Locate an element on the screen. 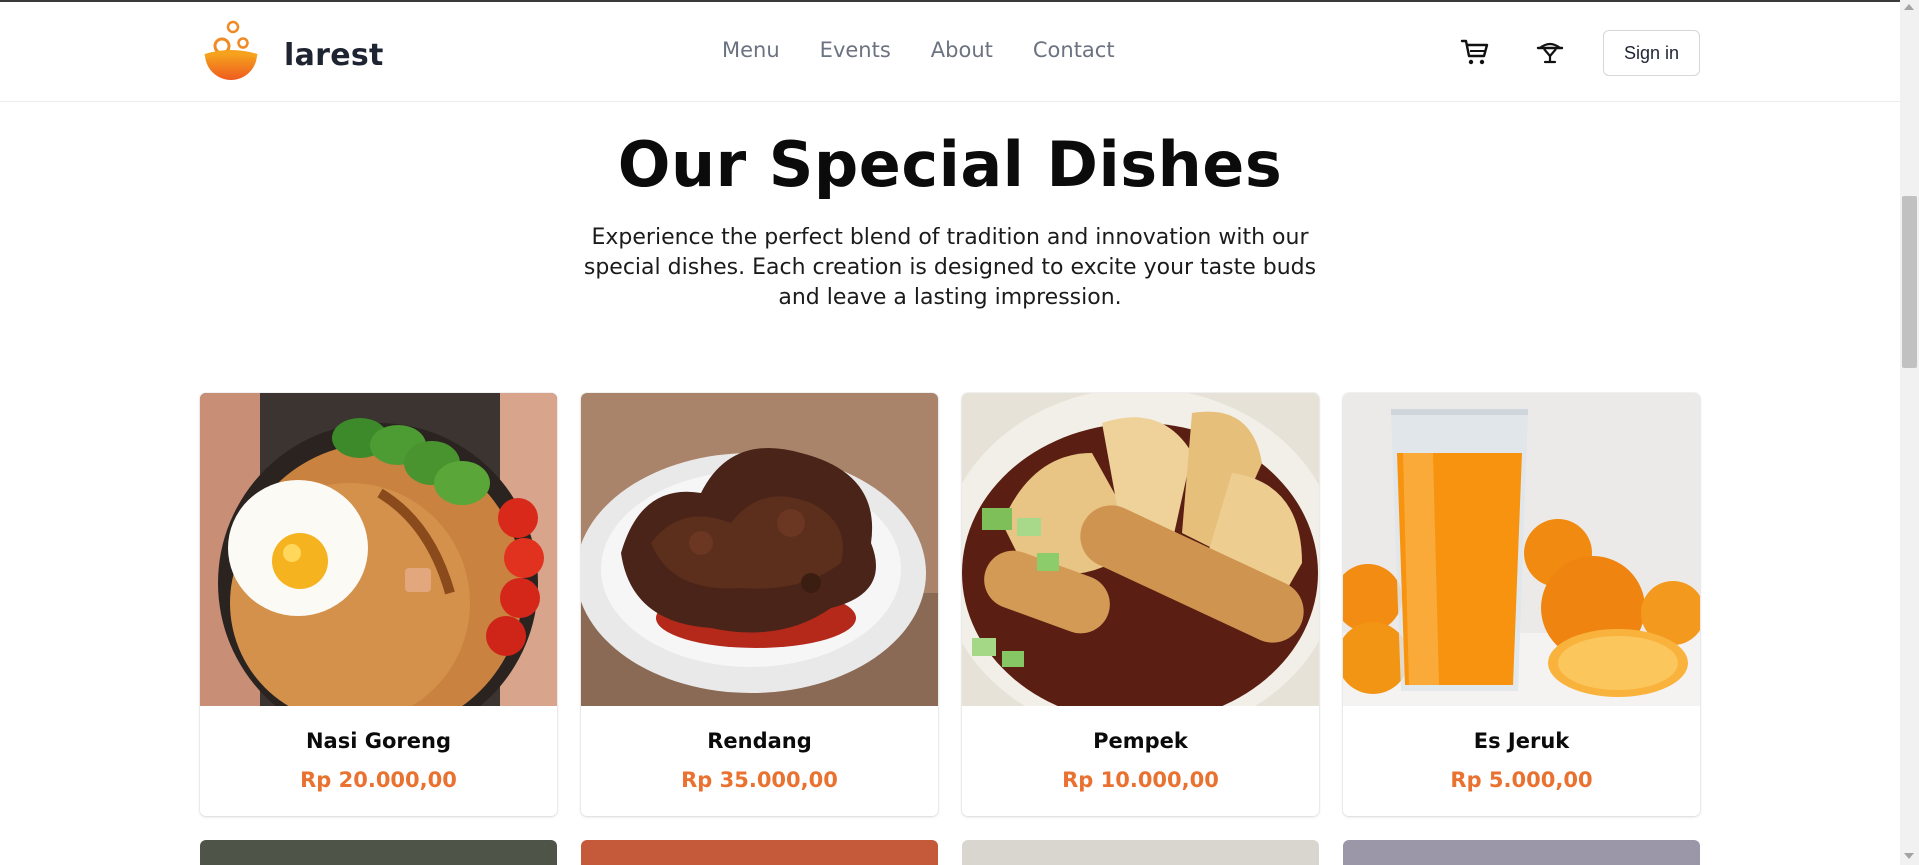 The height and width of the screenshot is (865, 1919). site-header: larest Menu Events About Contact Sign in is located at coordinates (950, 52).